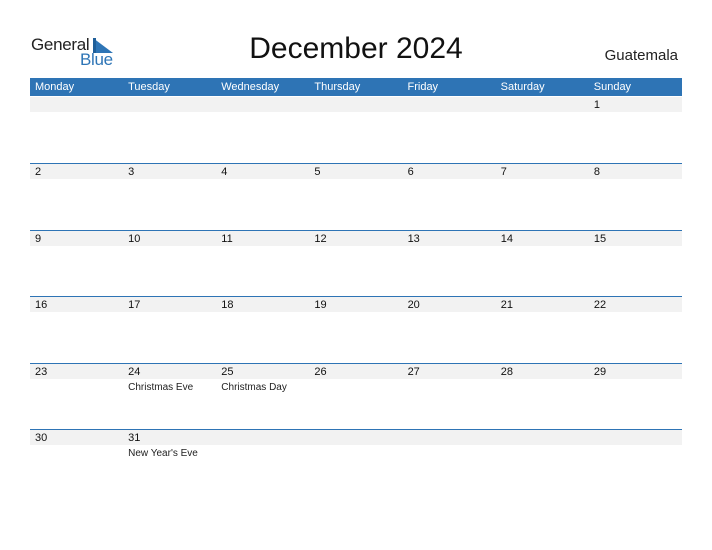 This screenshot has width=712, height=550. What do you see at coordinates (522, 87) in the screenshot?
I see `weekday-saturday: Saturday` at bounding box center [522, 87].